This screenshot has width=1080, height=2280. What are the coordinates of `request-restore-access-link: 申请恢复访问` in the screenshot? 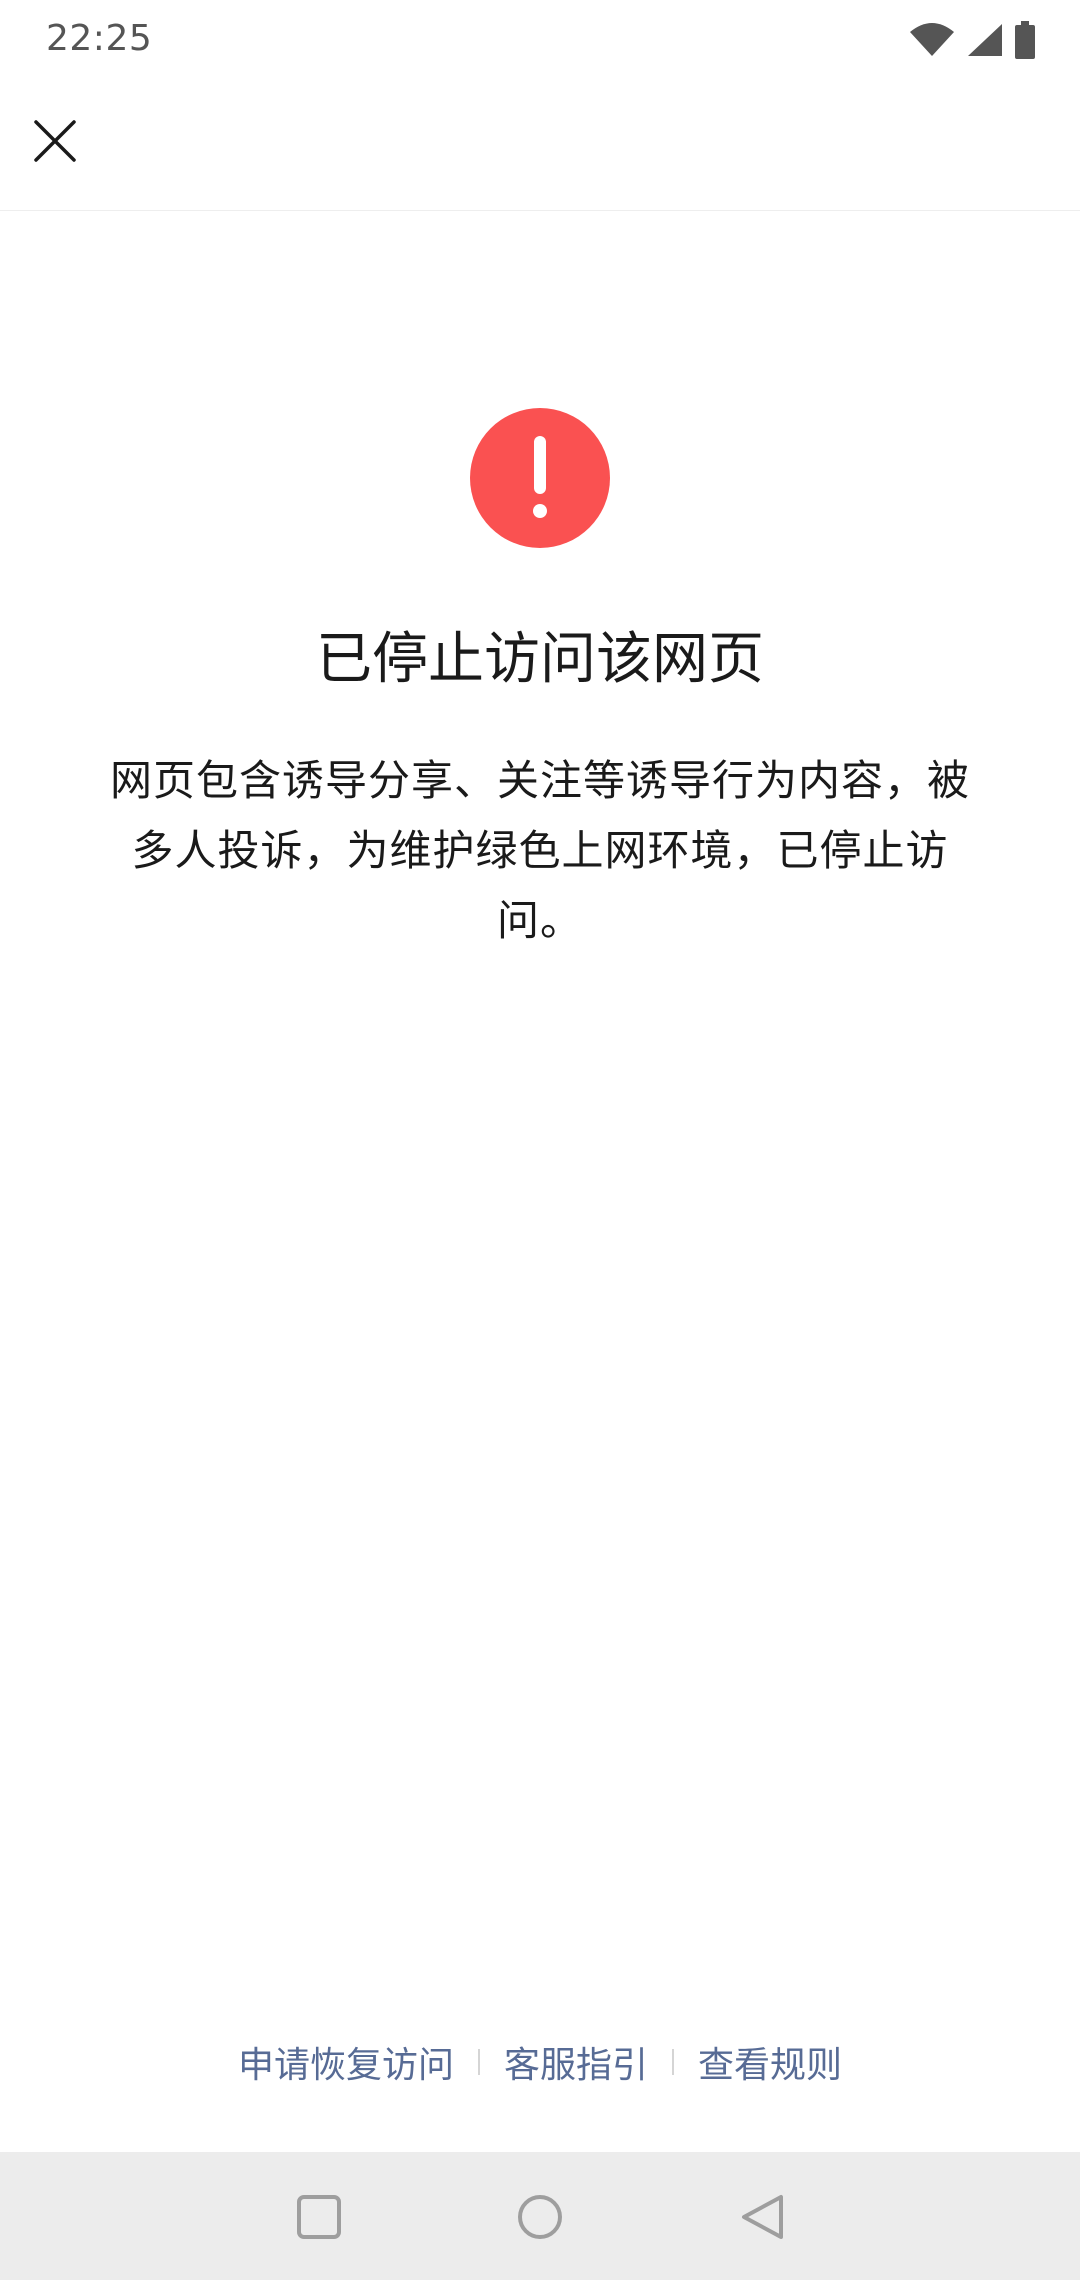 It's located at (346, 2062).